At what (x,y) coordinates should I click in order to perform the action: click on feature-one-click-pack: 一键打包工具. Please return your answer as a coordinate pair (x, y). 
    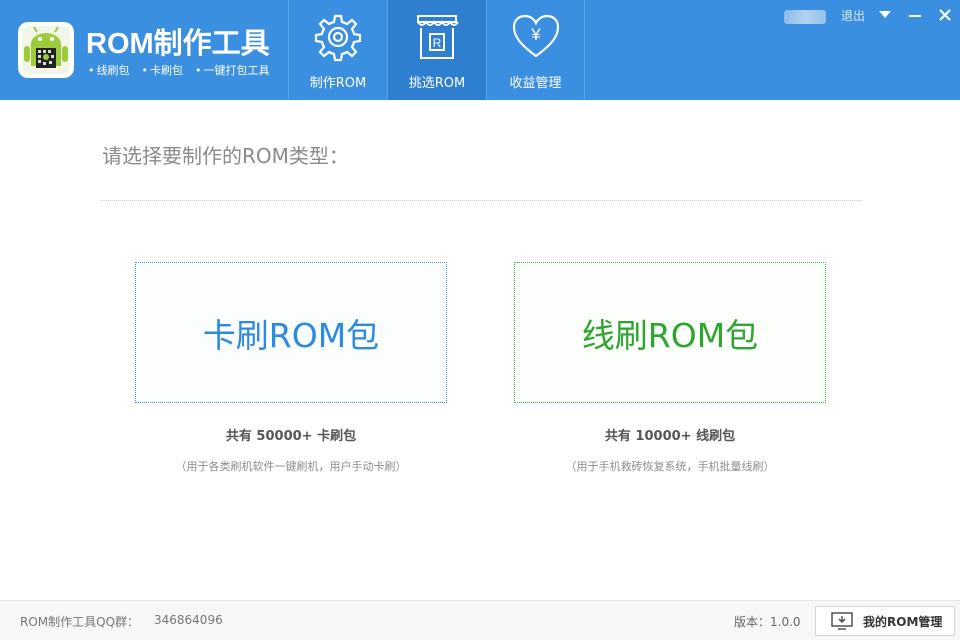
    Looking at the image, I should click on (232, 70).